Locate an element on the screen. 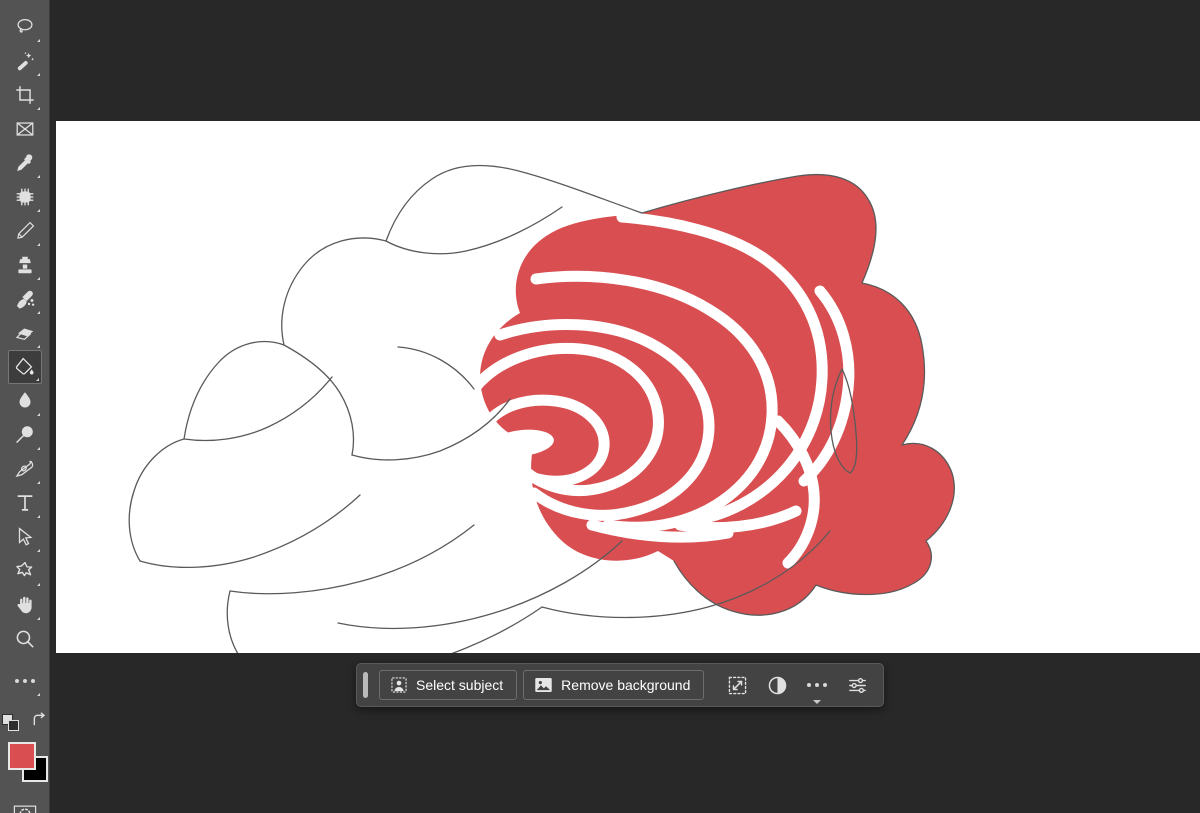  remove-background-label: Remove background is located at coordinates (626, 685).